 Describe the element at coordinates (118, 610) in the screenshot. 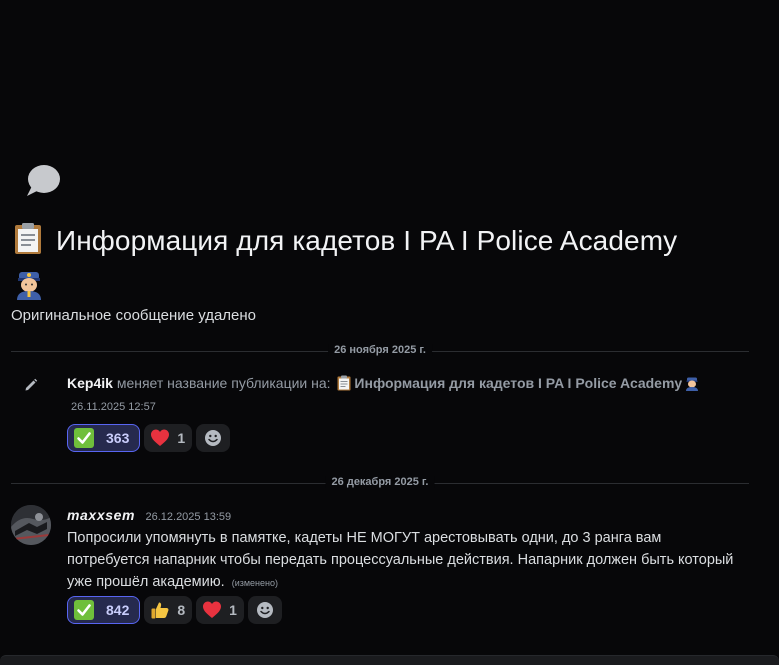

I see `reaction-count: 842` at that location.